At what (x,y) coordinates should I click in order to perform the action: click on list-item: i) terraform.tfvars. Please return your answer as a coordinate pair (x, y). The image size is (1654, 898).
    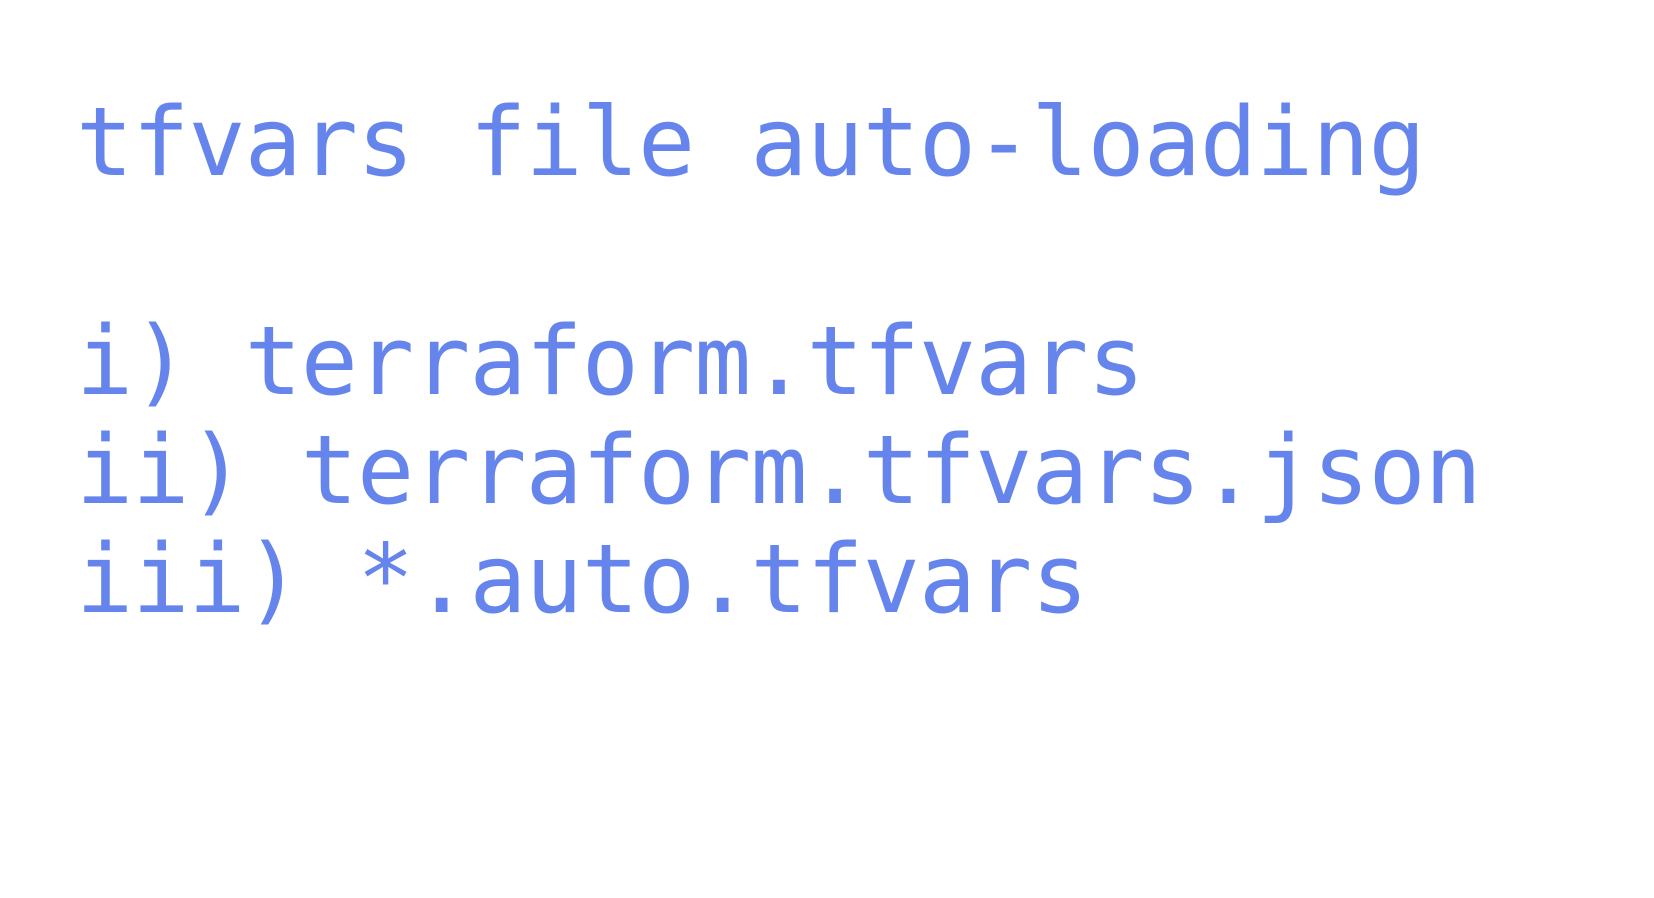
    Looking at the image, I should click on (610, 362).